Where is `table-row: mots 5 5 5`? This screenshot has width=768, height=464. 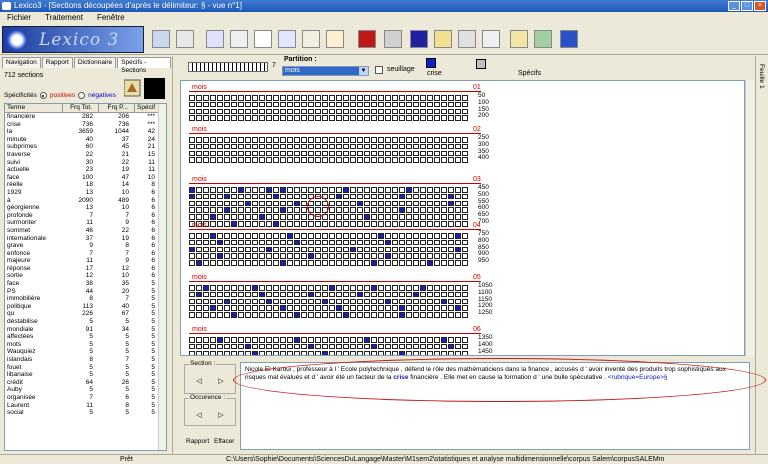
table-row: mots 5 5 5 is located at coordinates (85, 345).